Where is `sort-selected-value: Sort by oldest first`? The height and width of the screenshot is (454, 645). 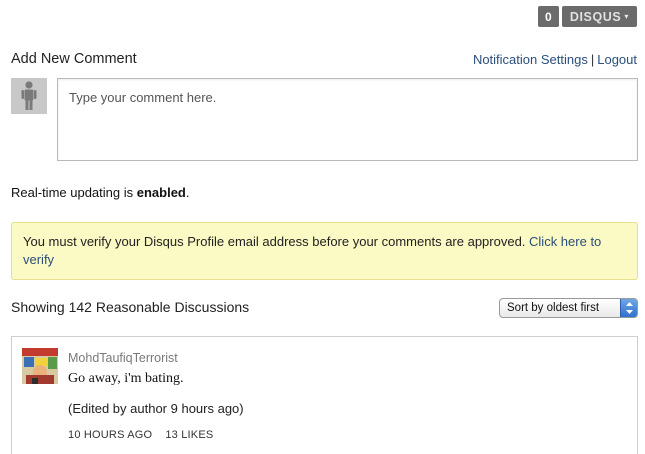
sort-selected-value: Sort by oldest first is located at coordinates (553, 308).